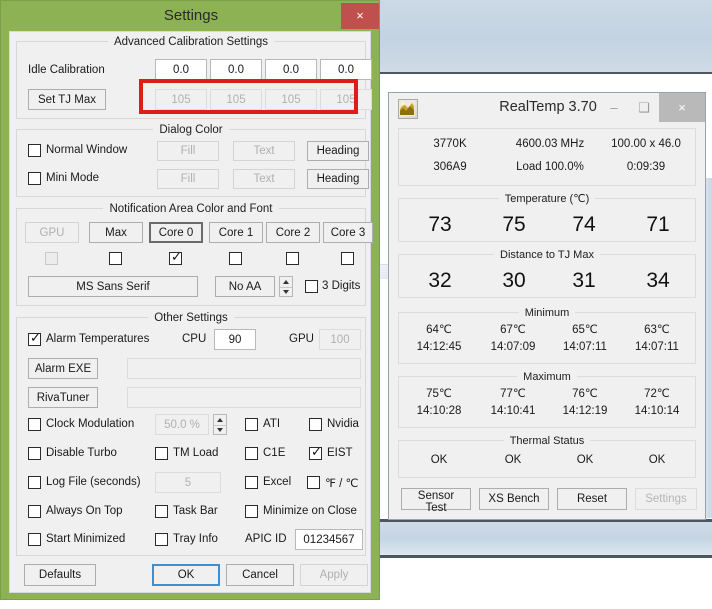 This screenshot has height=609, width=712. Describe the element at coordinates (311, 286) in the screenshot. I see `three-digits-checkbox` at that location.